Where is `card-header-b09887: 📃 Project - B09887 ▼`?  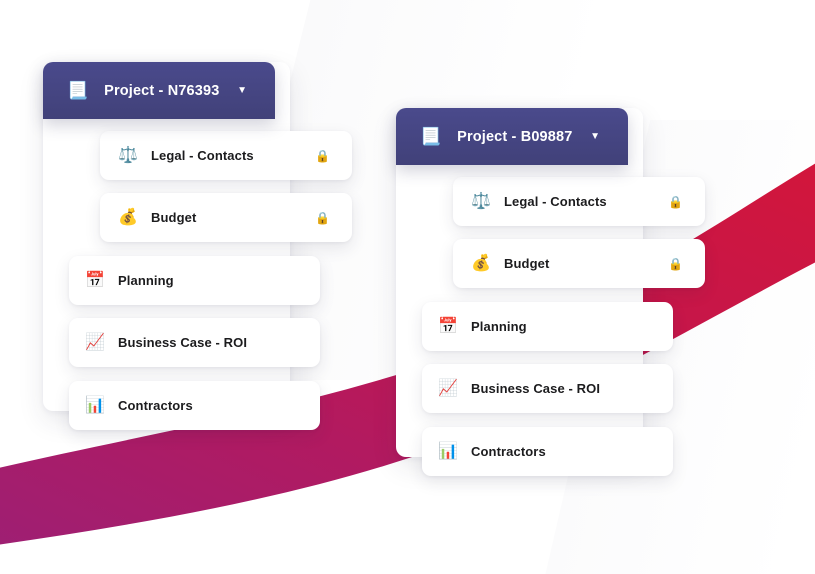
card-header-b09887: 📃 Project - B09887 ▼ is located at coordinates (512, 136).